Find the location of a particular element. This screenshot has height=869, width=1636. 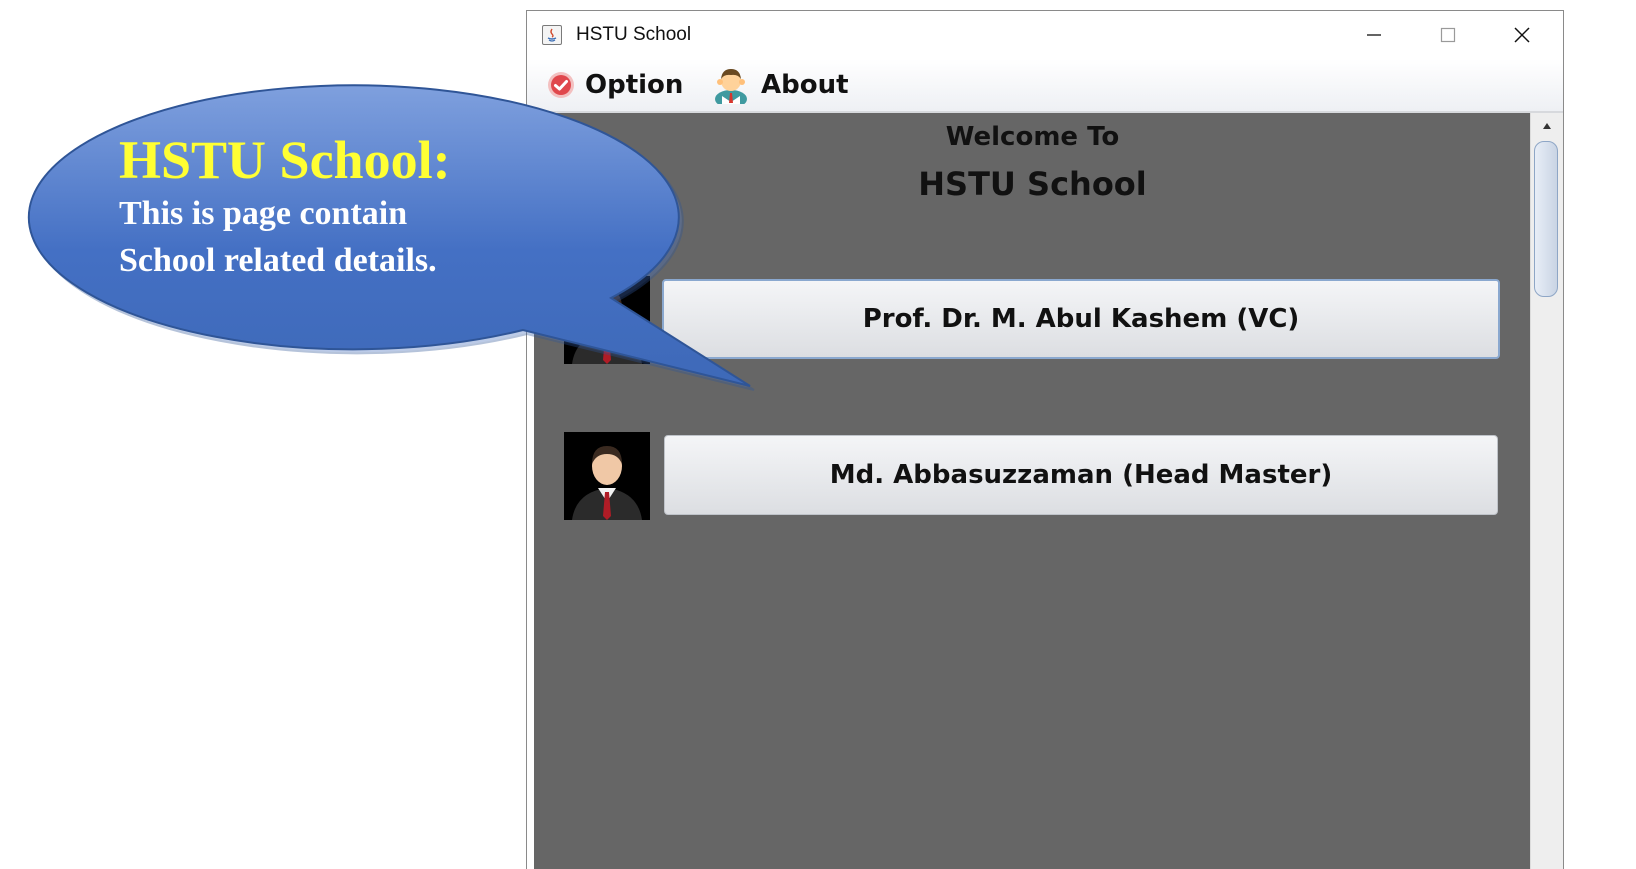

arrow-up-icon is located at coordinates (1547, 126).